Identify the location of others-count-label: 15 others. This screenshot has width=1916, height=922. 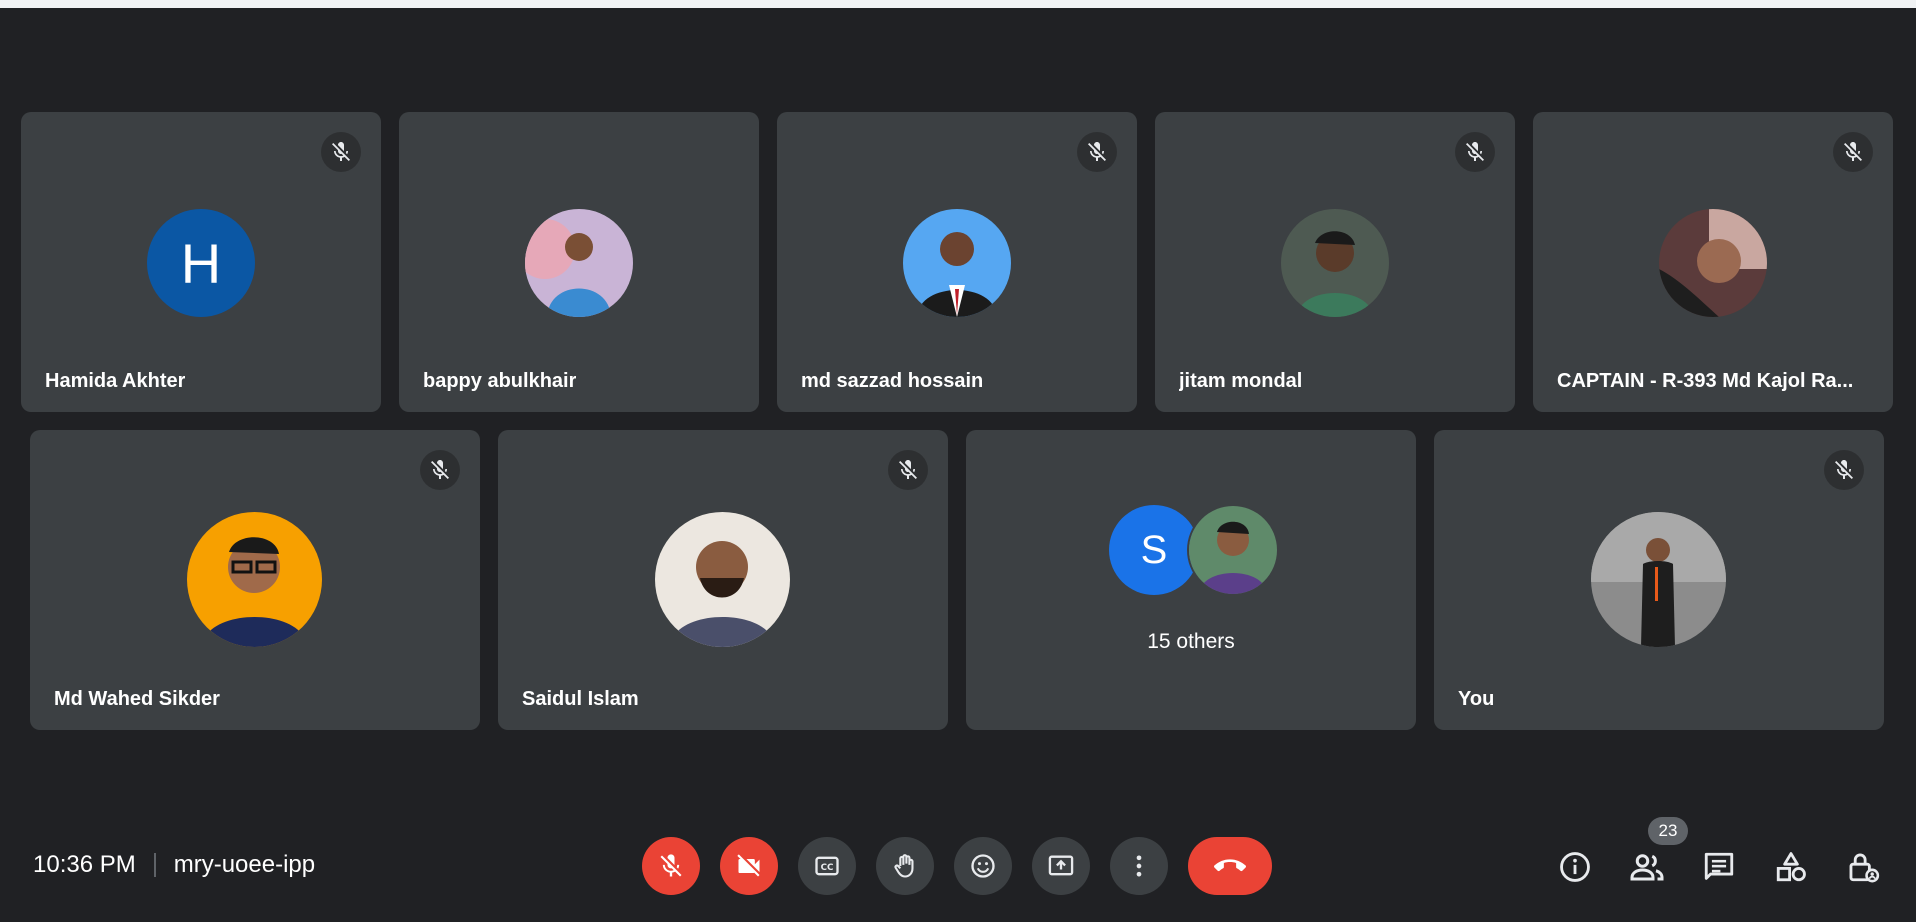
(1191, 641).